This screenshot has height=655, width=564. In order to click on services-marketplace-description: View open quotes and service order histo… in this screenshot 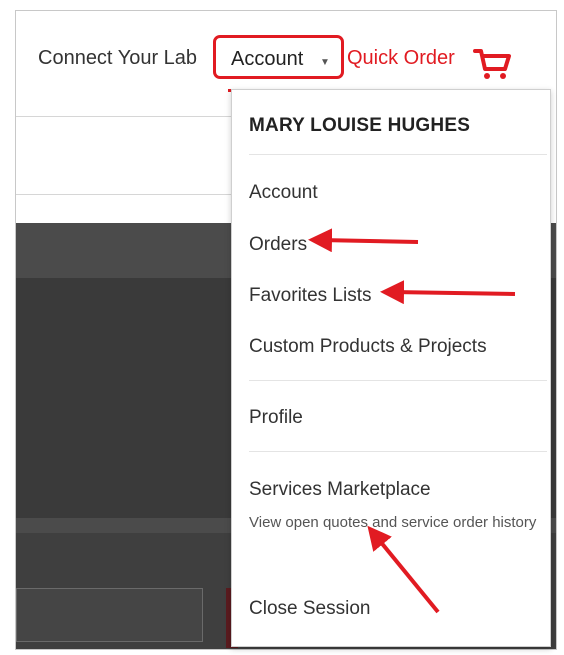, I will do `click(394, 523)`.